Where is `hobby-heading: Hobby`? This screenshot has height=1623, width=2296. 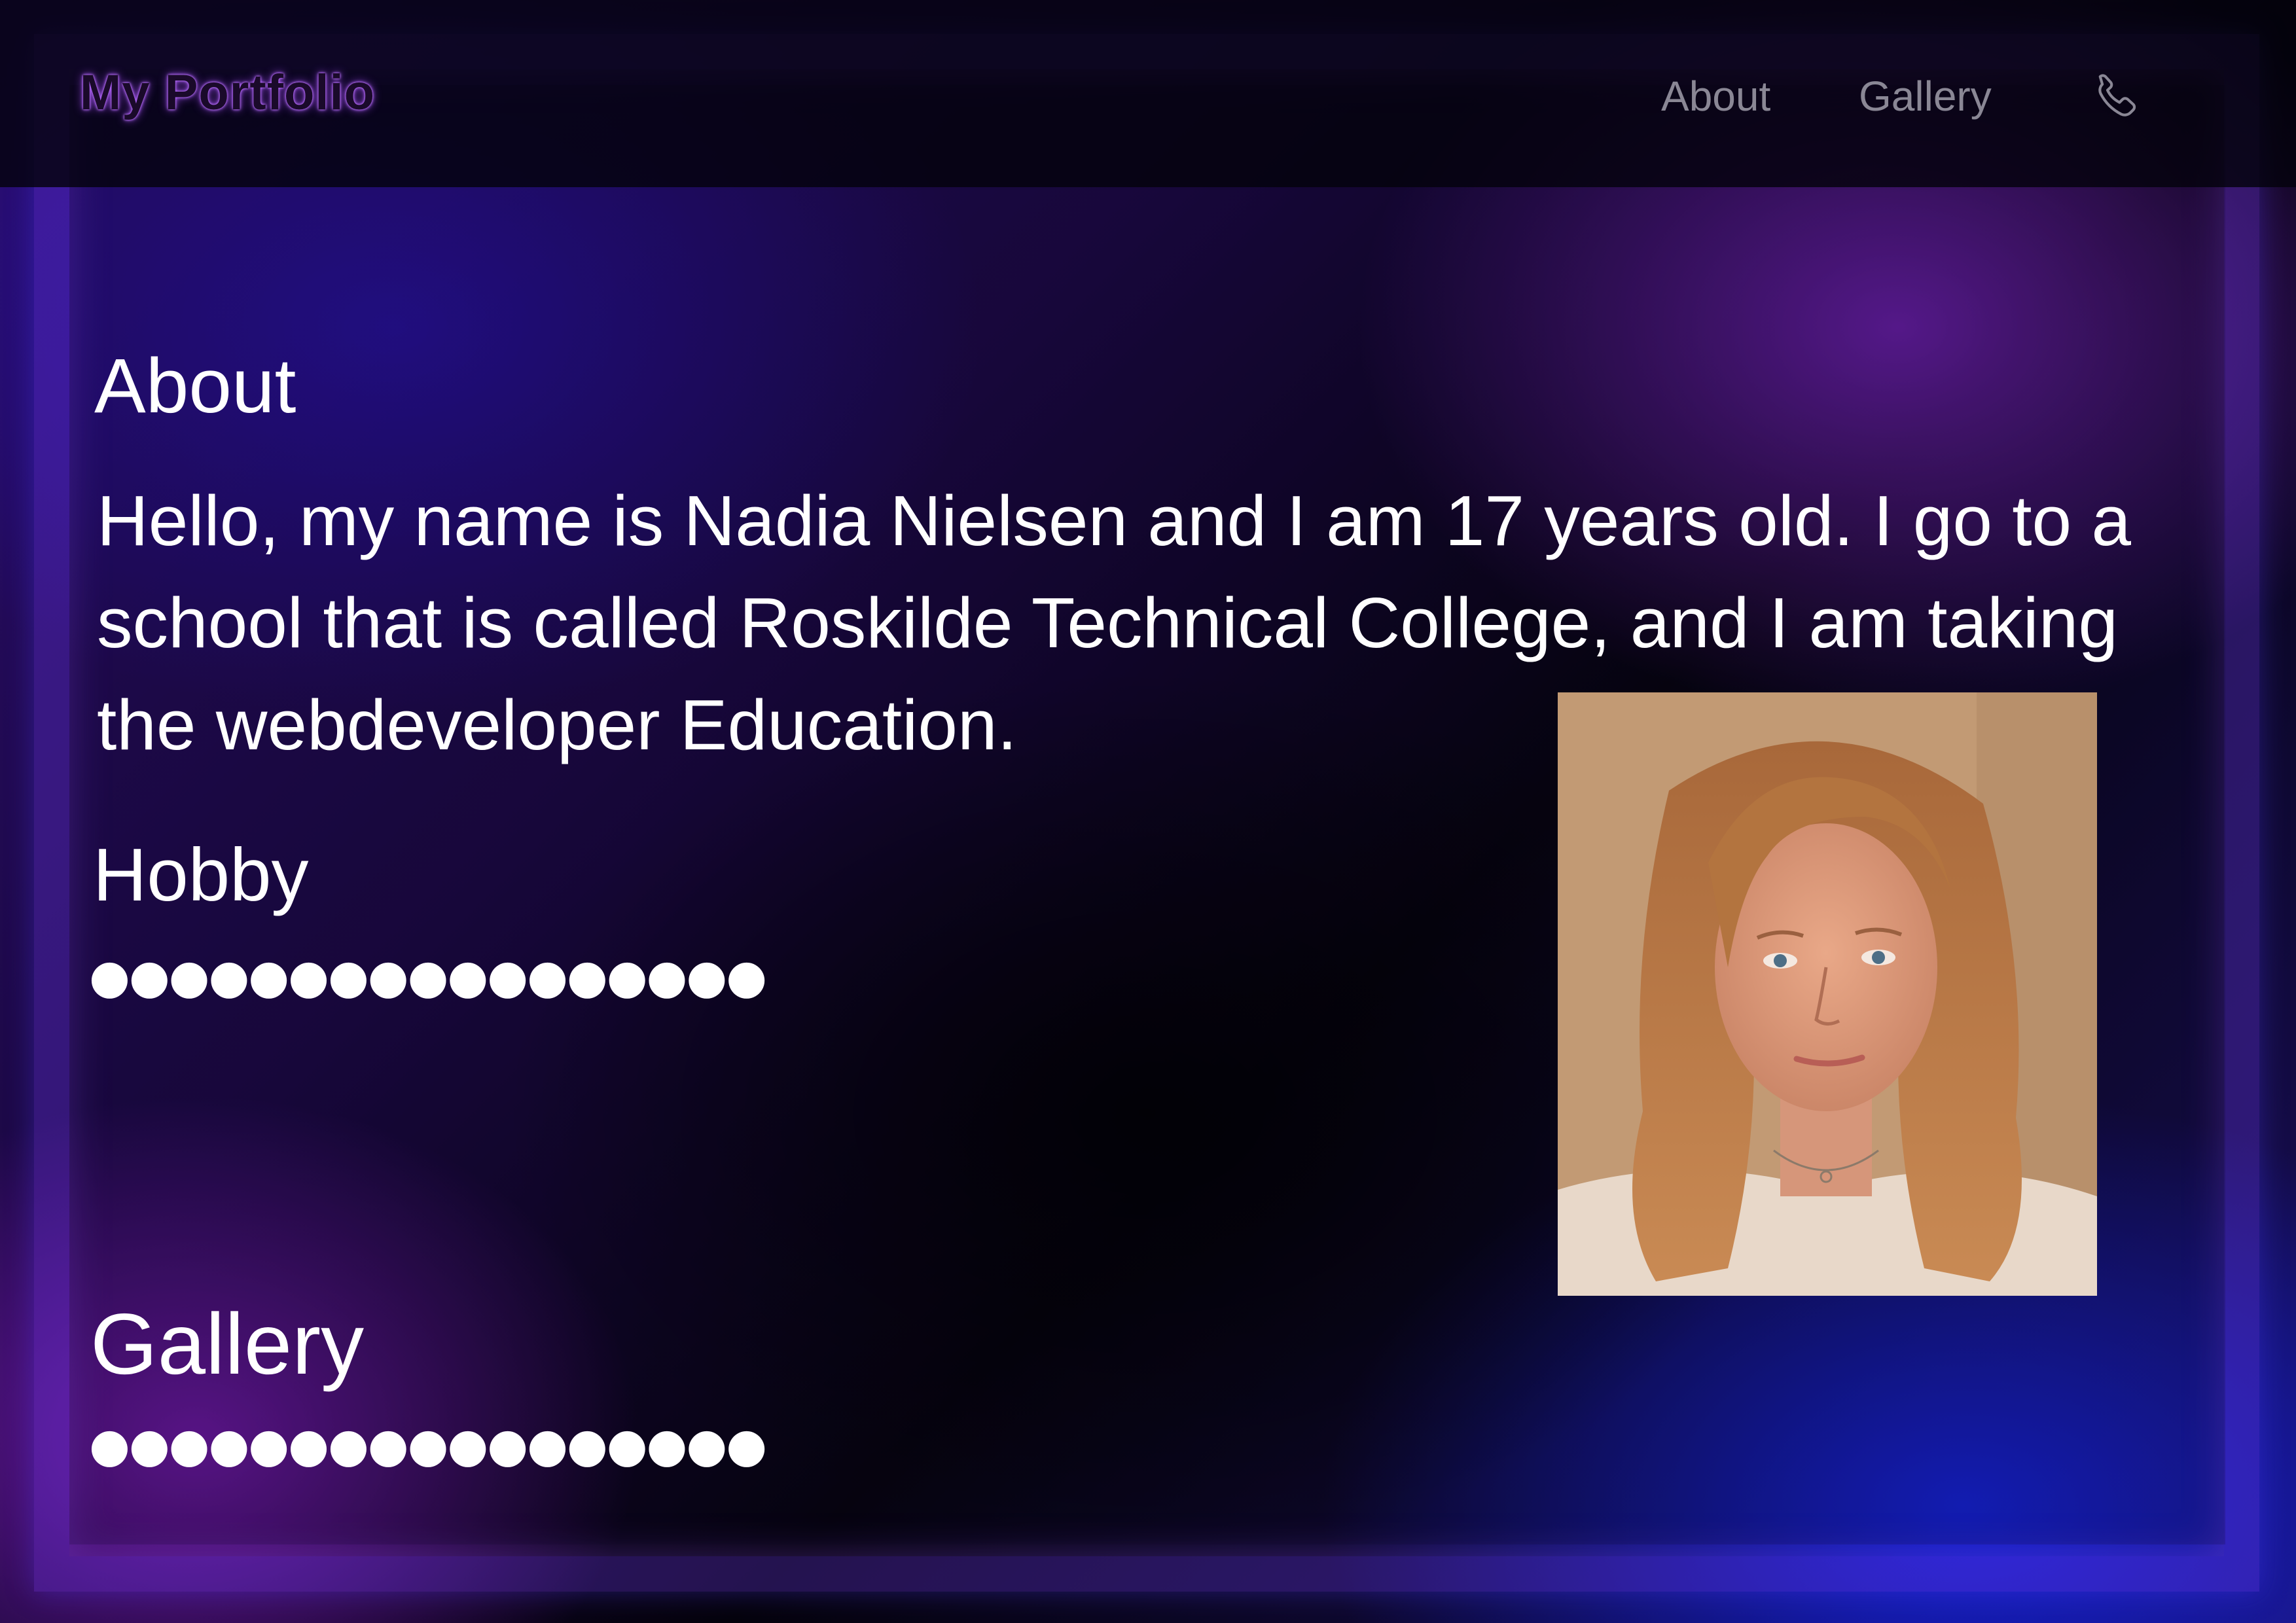 hobby-heading: Hobby is located at coordinates (201, 876).